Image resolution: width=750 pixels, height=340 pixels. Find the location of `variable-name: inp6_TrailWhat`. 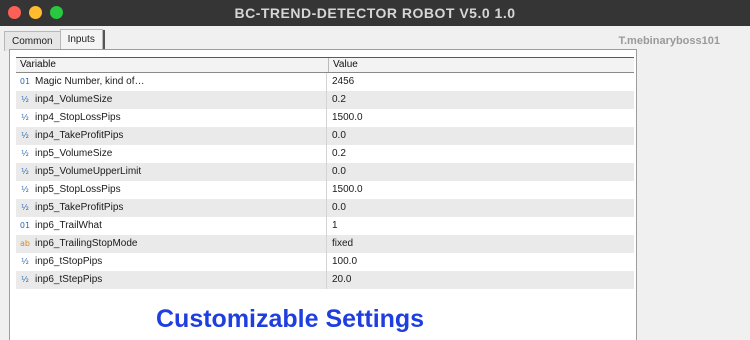

variable-name: inp6_TrailWhat is located at coordinates (68, 225).